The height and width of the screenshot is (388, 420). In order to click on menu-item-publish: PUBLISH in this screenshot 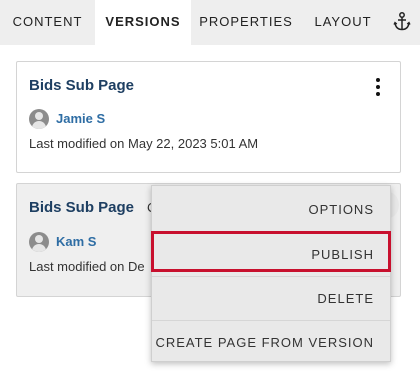, I will do `click(271, 254)`.